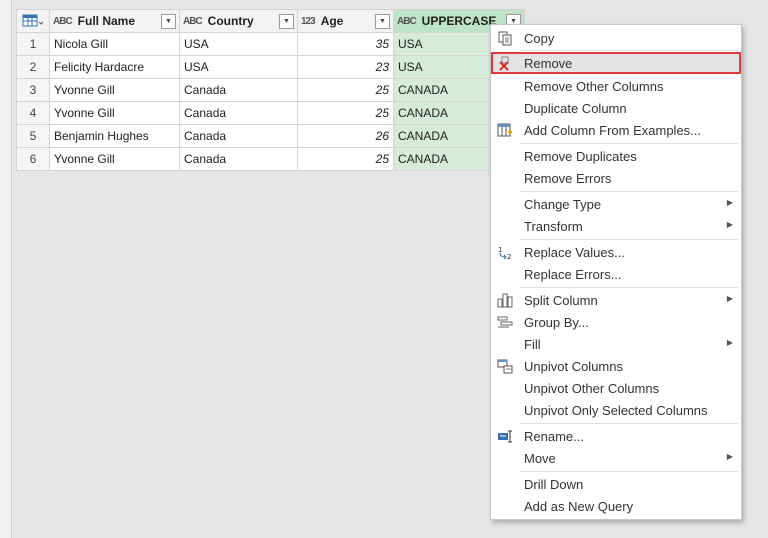  I want to click on menu-item-remove-duplicates: Remove Duplicates, so click(616, 156).